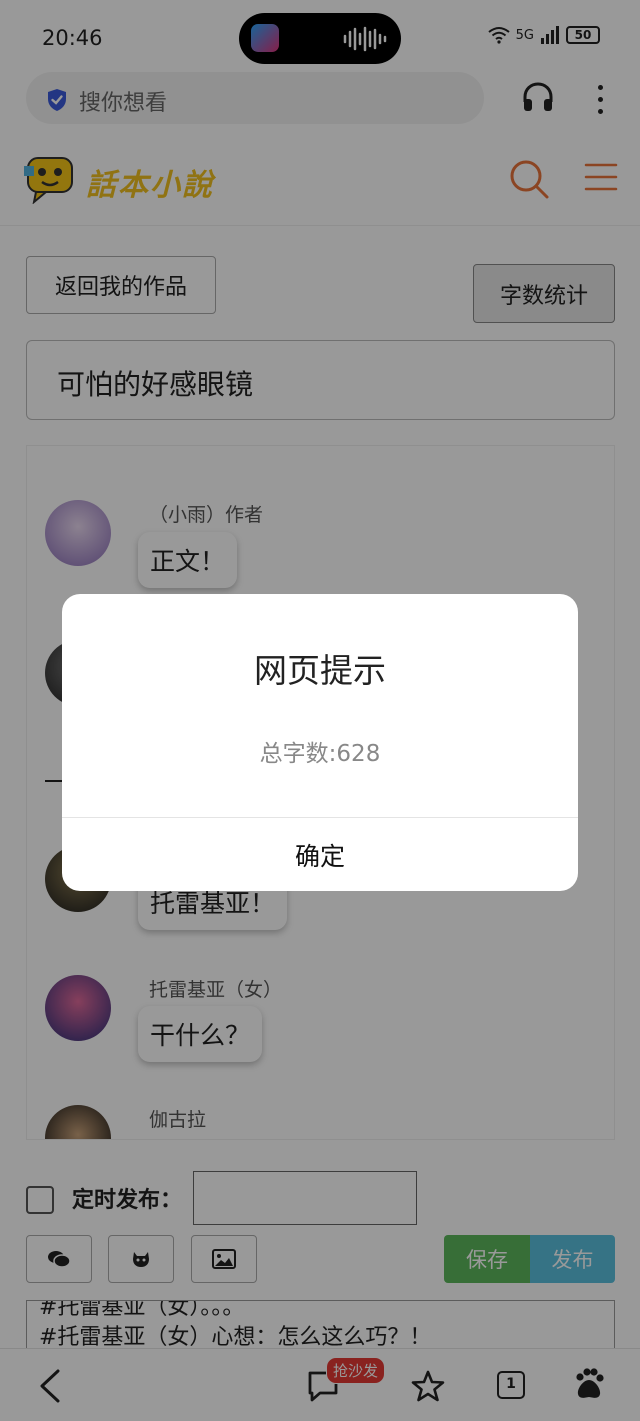 This screenshot has height=1421, width=640. Describe the element at coordinates (320, 670) in the screenshot. I see `dialog-title: 网页提示` at that location.